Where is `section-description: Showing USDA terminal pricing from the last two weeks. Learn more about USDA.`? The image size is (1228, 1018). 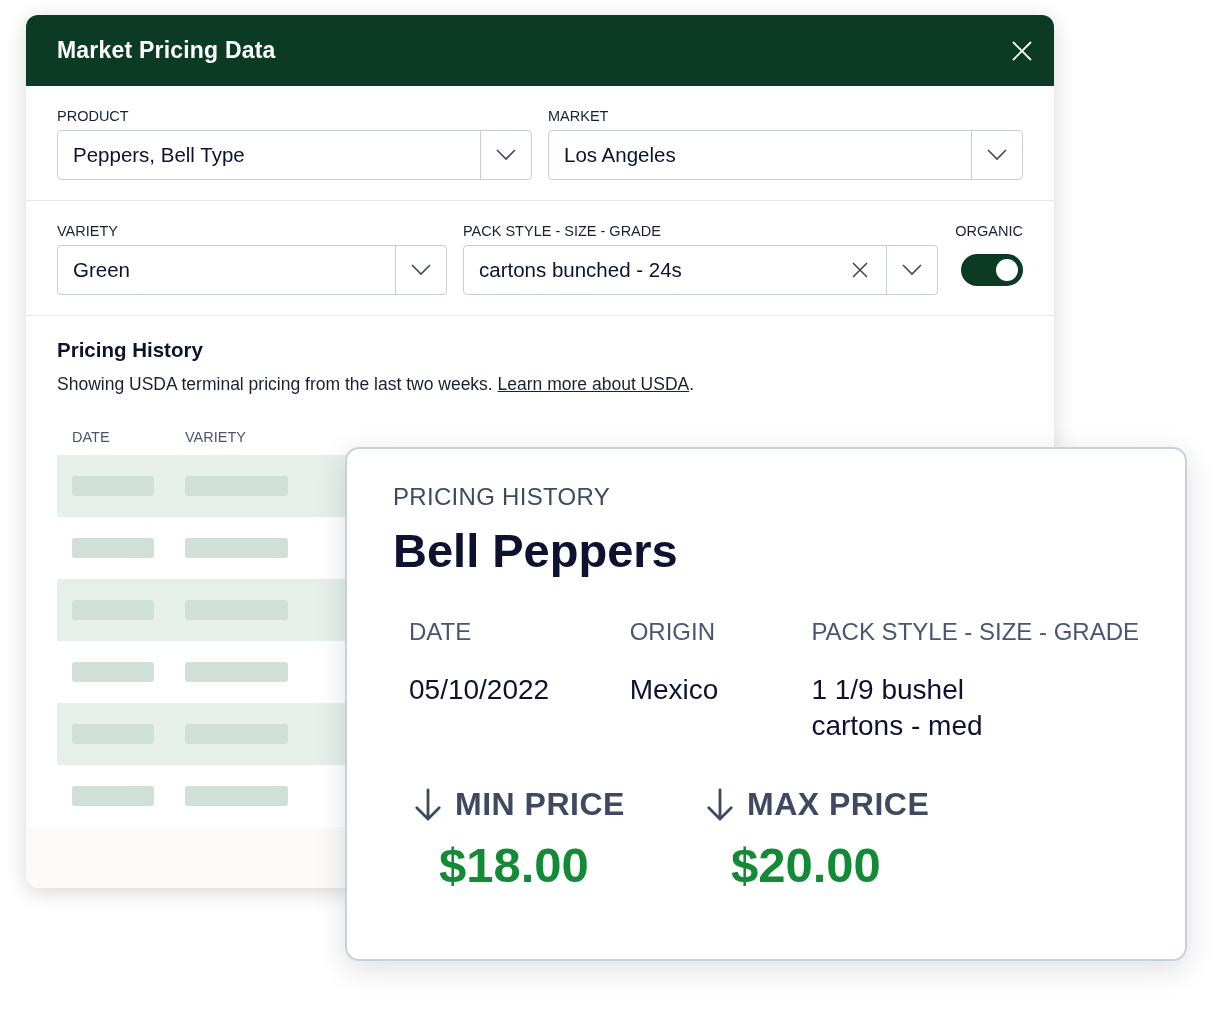 section-description: Showing USDA terminal pricing from the last two weeks. Learn more about USDA. is located at coordinates (376, 384).